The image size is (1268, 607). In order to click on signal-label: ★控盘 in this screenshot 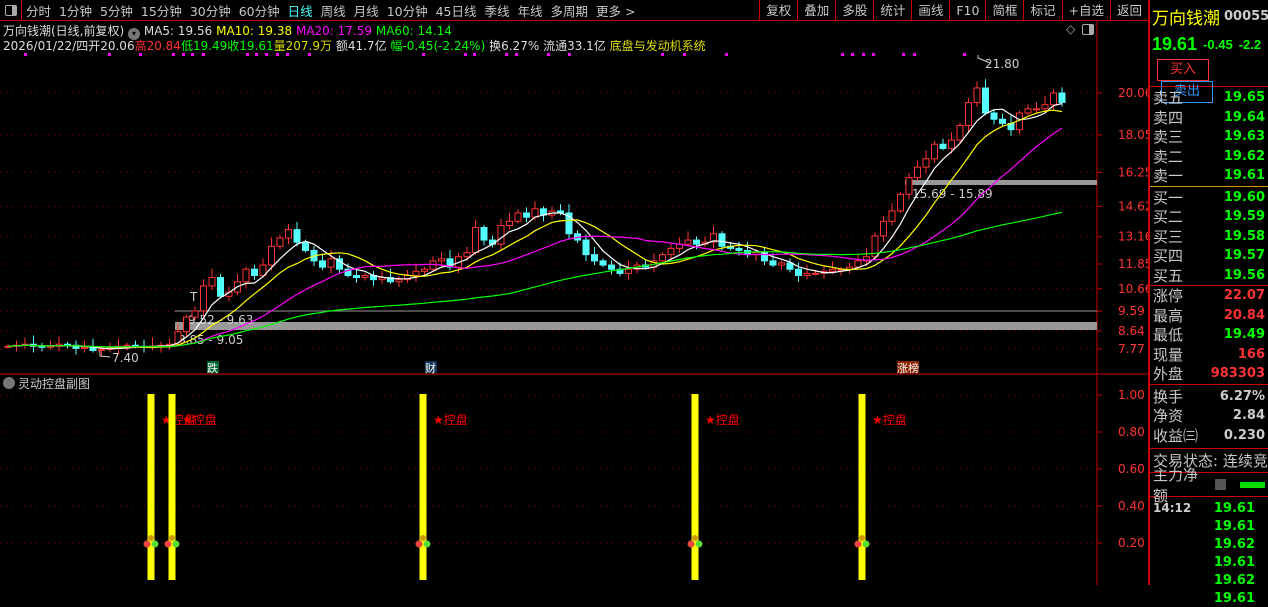, I will do `click(450, 419)`.